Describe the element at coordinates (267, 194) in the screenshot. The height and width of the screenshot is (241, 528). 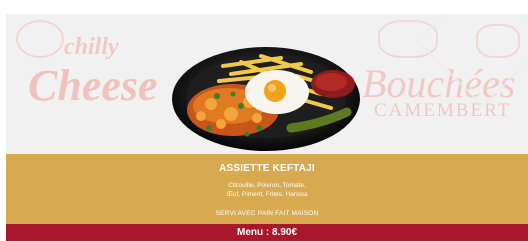
I see `dish-description-line2: Œuf, Piment, Frites, Harissa` at that location.